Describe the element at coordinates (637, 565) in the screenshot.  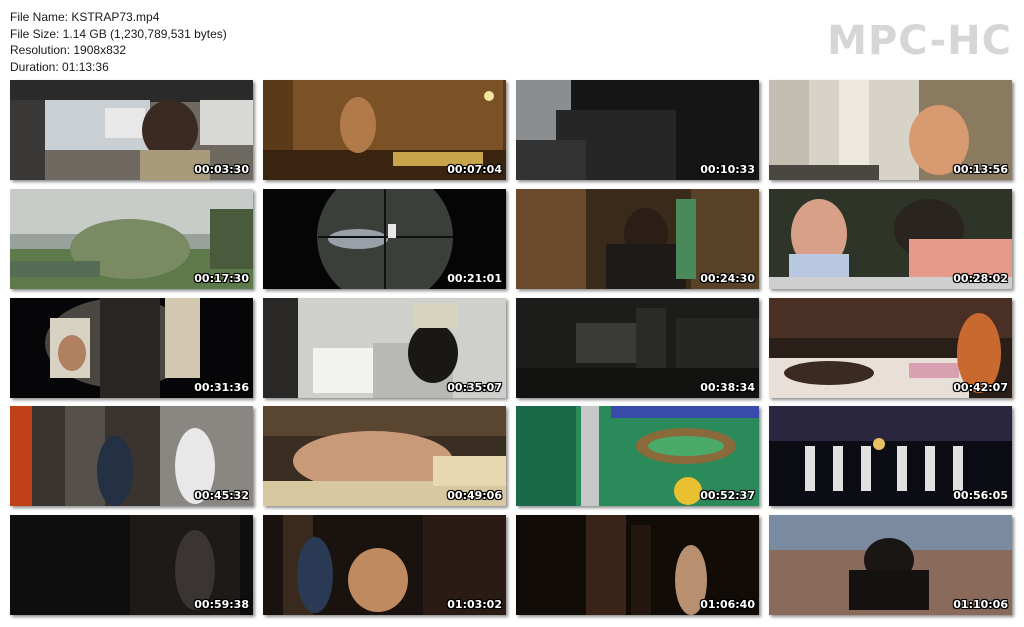
I see `thumbnail: 01:06:40` at that location.